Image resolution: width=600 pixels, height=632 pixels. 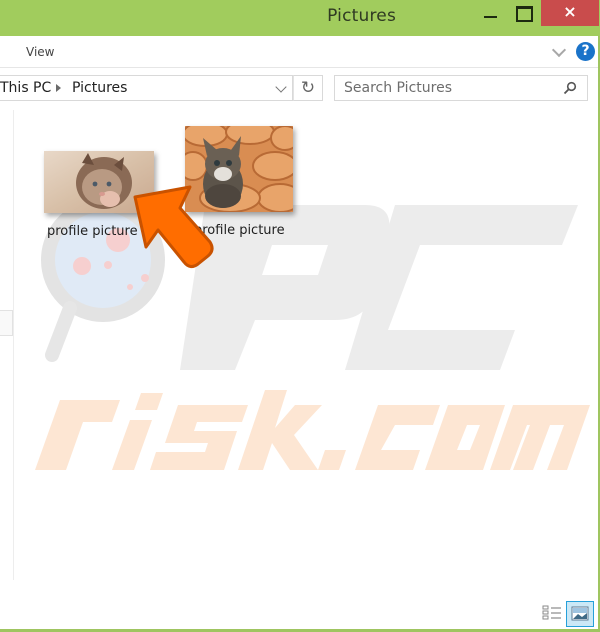 I want to click on help-icon: ?, so click(x=585, y=51).